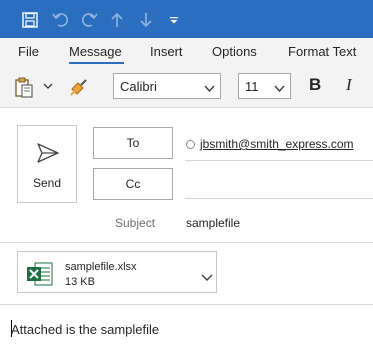 The height and width of the screenshot is (352, 373). I want to click on tab-message: Message, so click(95, 51).